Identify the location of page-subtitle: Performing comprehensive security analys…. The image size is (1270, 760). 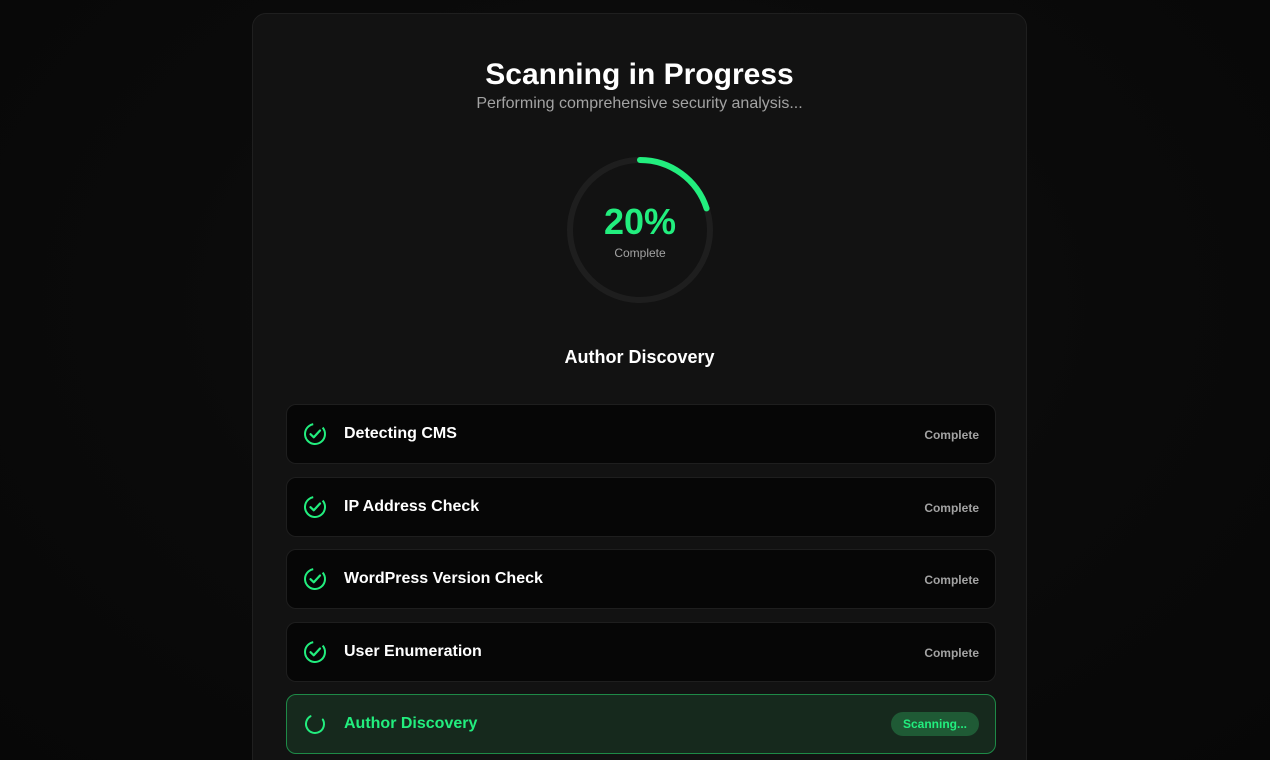
(639, 103).